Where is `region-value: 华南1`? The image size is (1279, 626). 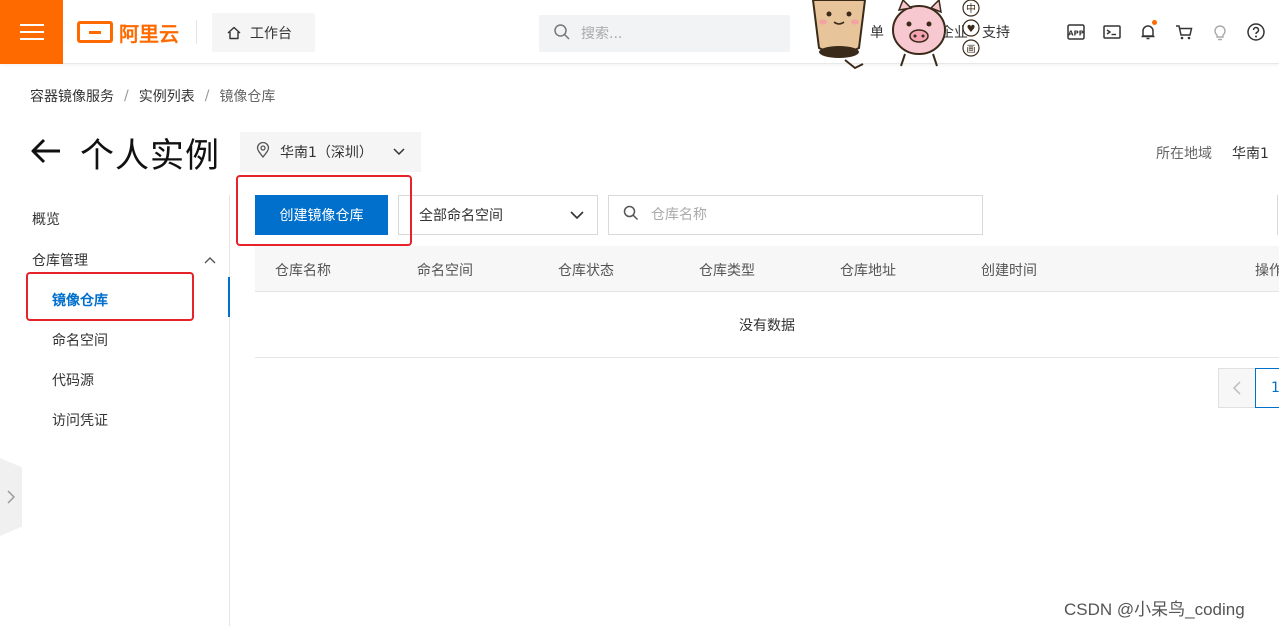
region-value: 华南1 is located at coordinates (1250, 154).